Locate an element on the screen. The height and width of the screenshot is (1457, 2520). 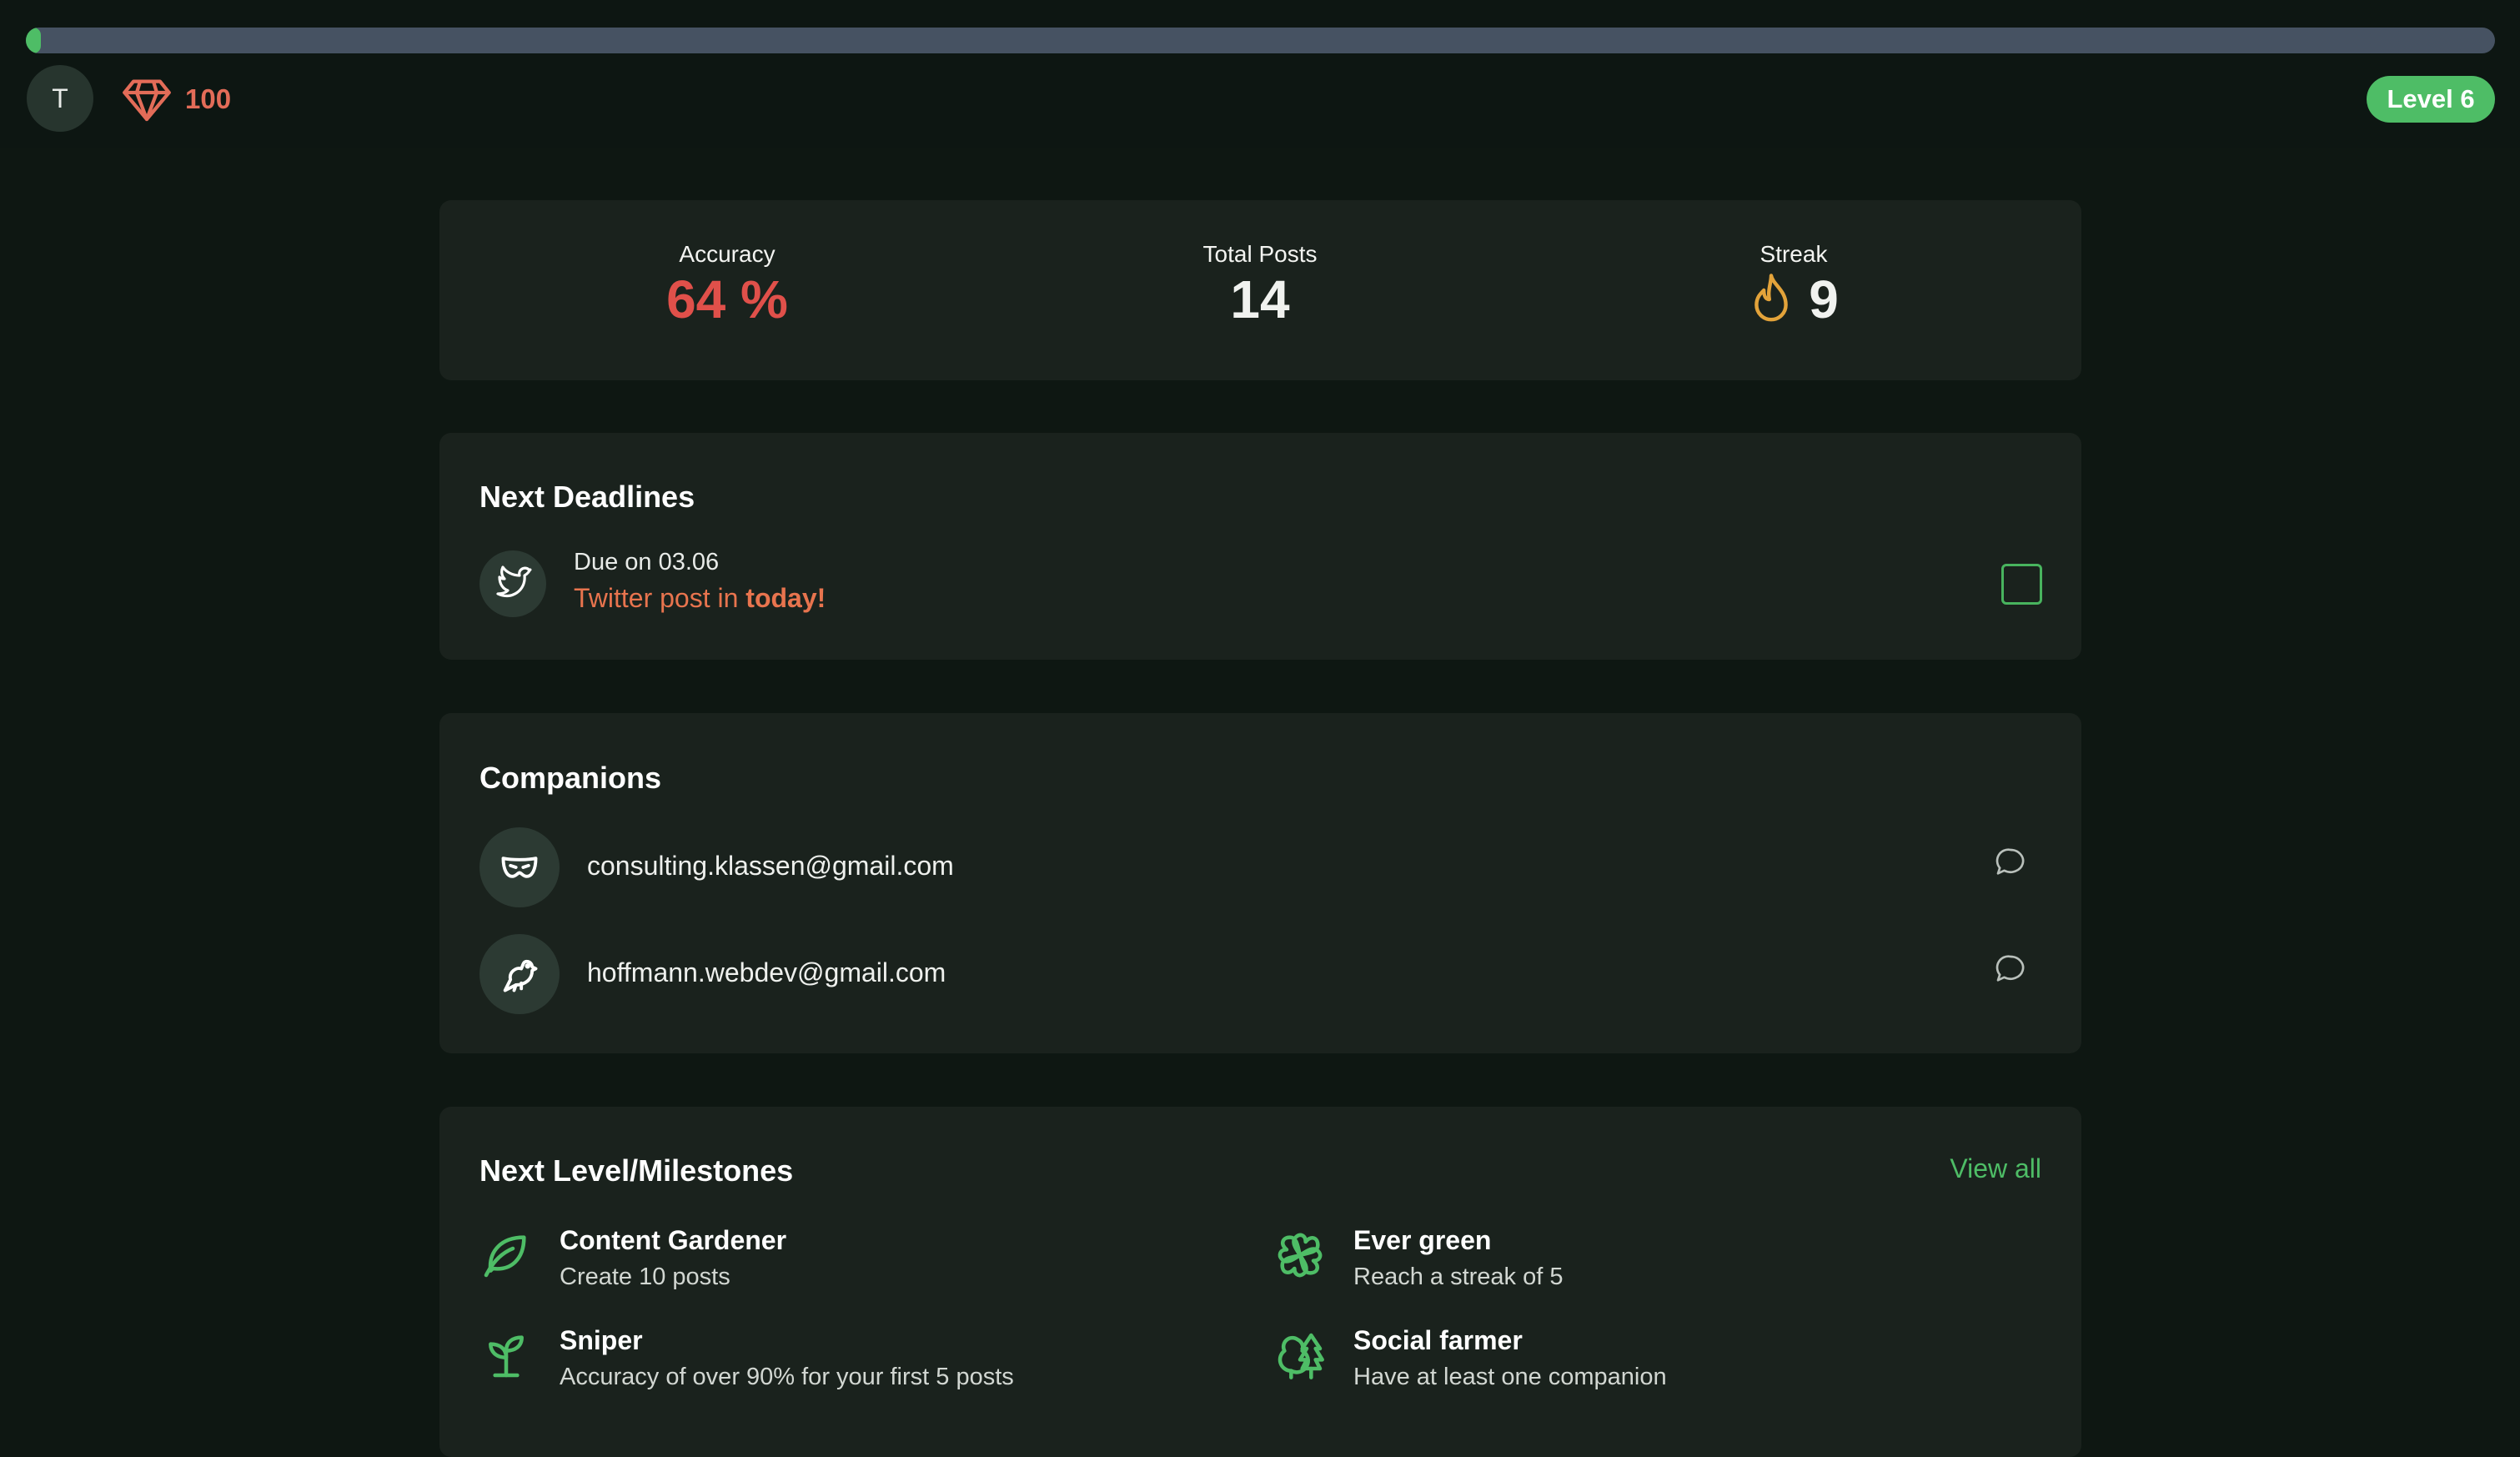
twitter-icon-badge is located at coordinates (512, 583).